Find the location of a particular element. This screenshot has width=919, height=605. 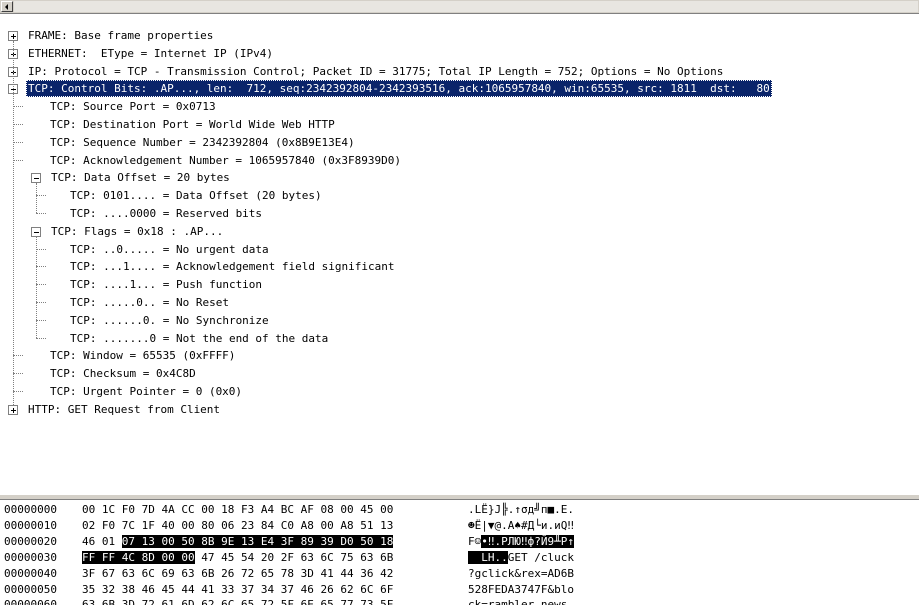

hex-byte: 40 is located at coordinates (168, 525).